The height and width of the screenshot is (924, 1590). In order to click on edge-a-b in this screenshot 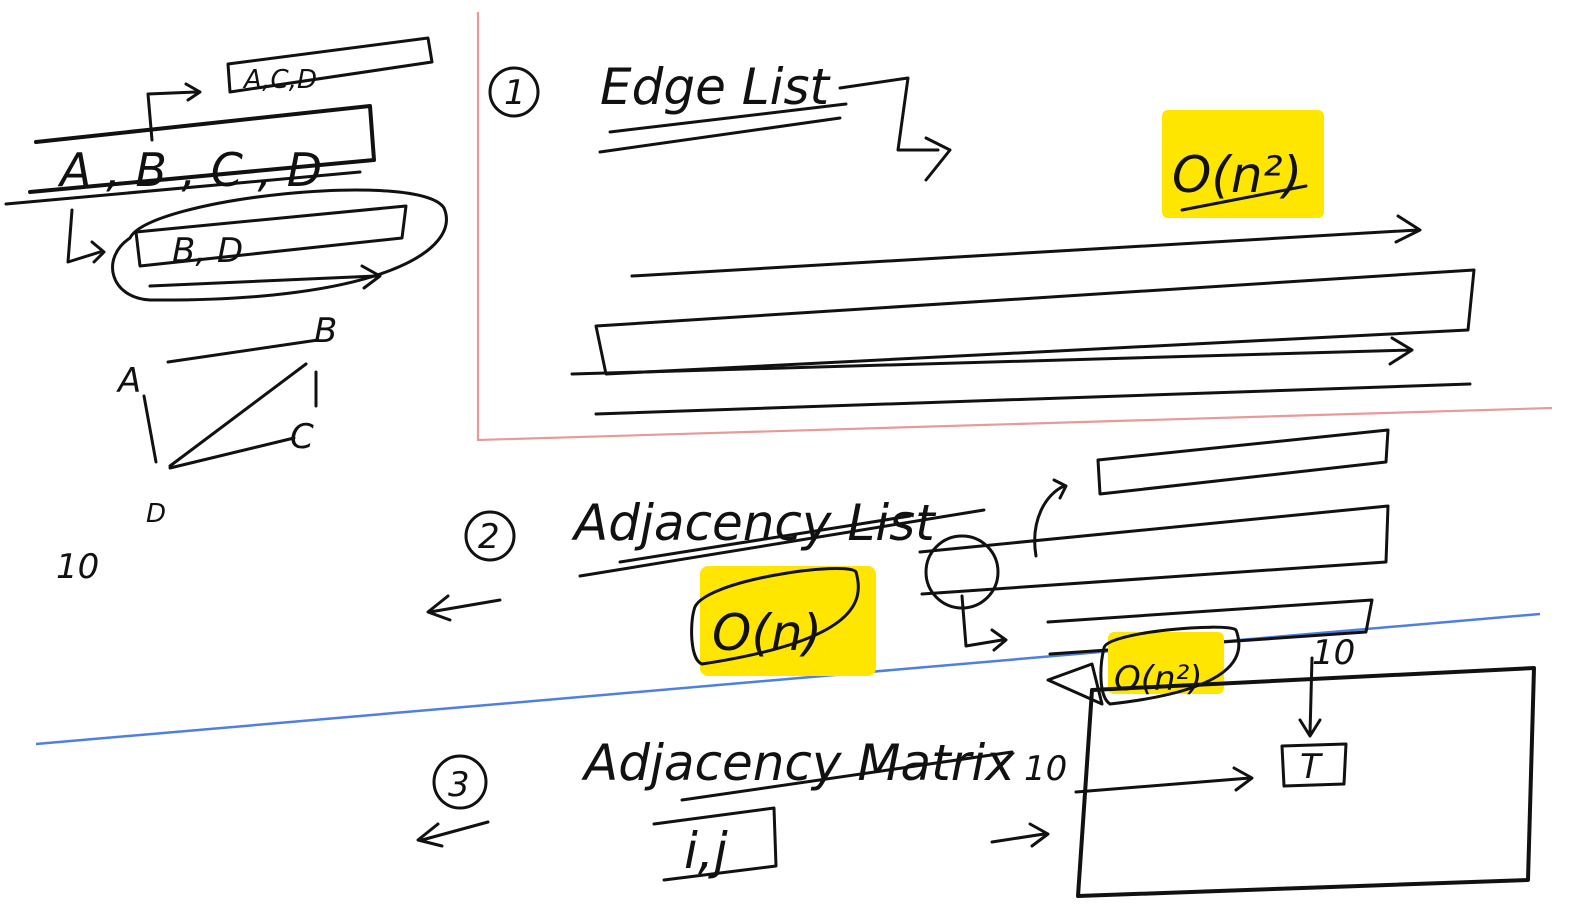, I will do `click(243, 351)`.